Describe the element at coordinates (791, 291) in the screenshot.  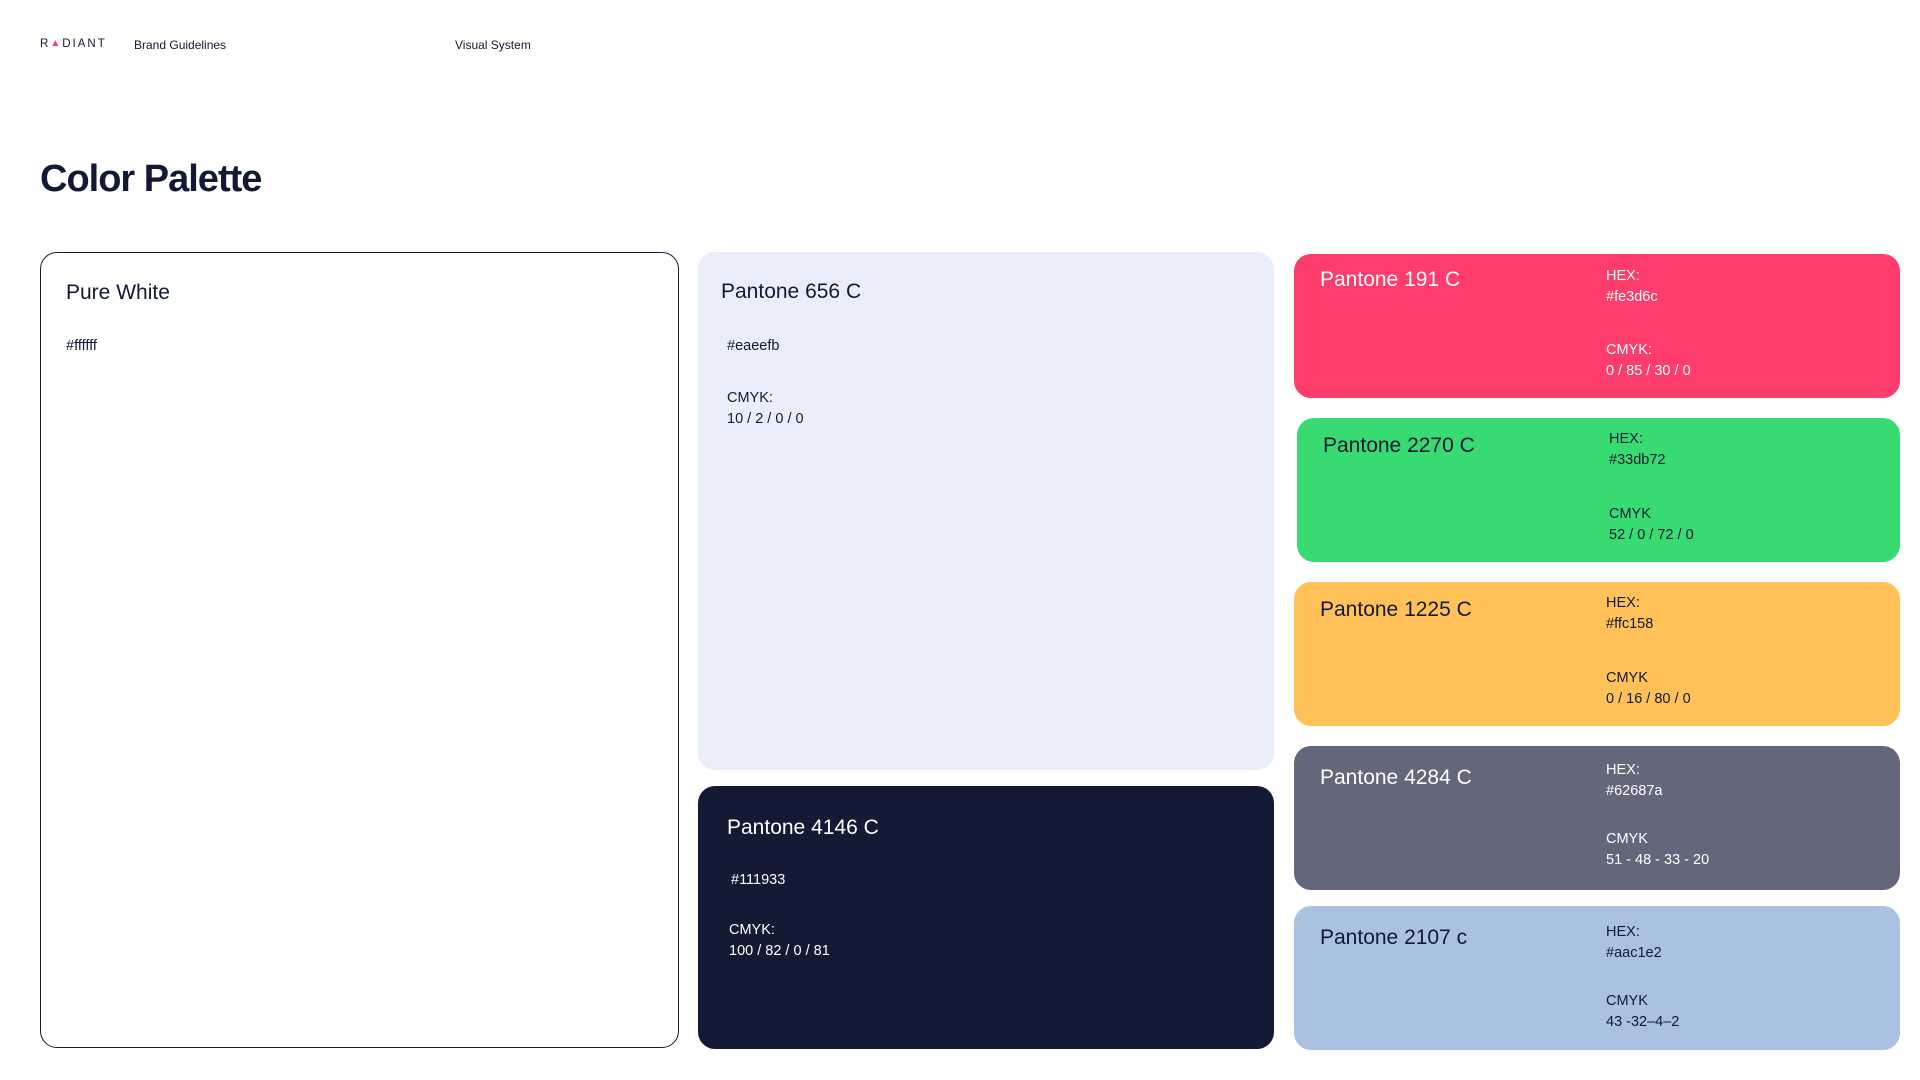
I see `swatch-name: Pantone 656 C` at that location.